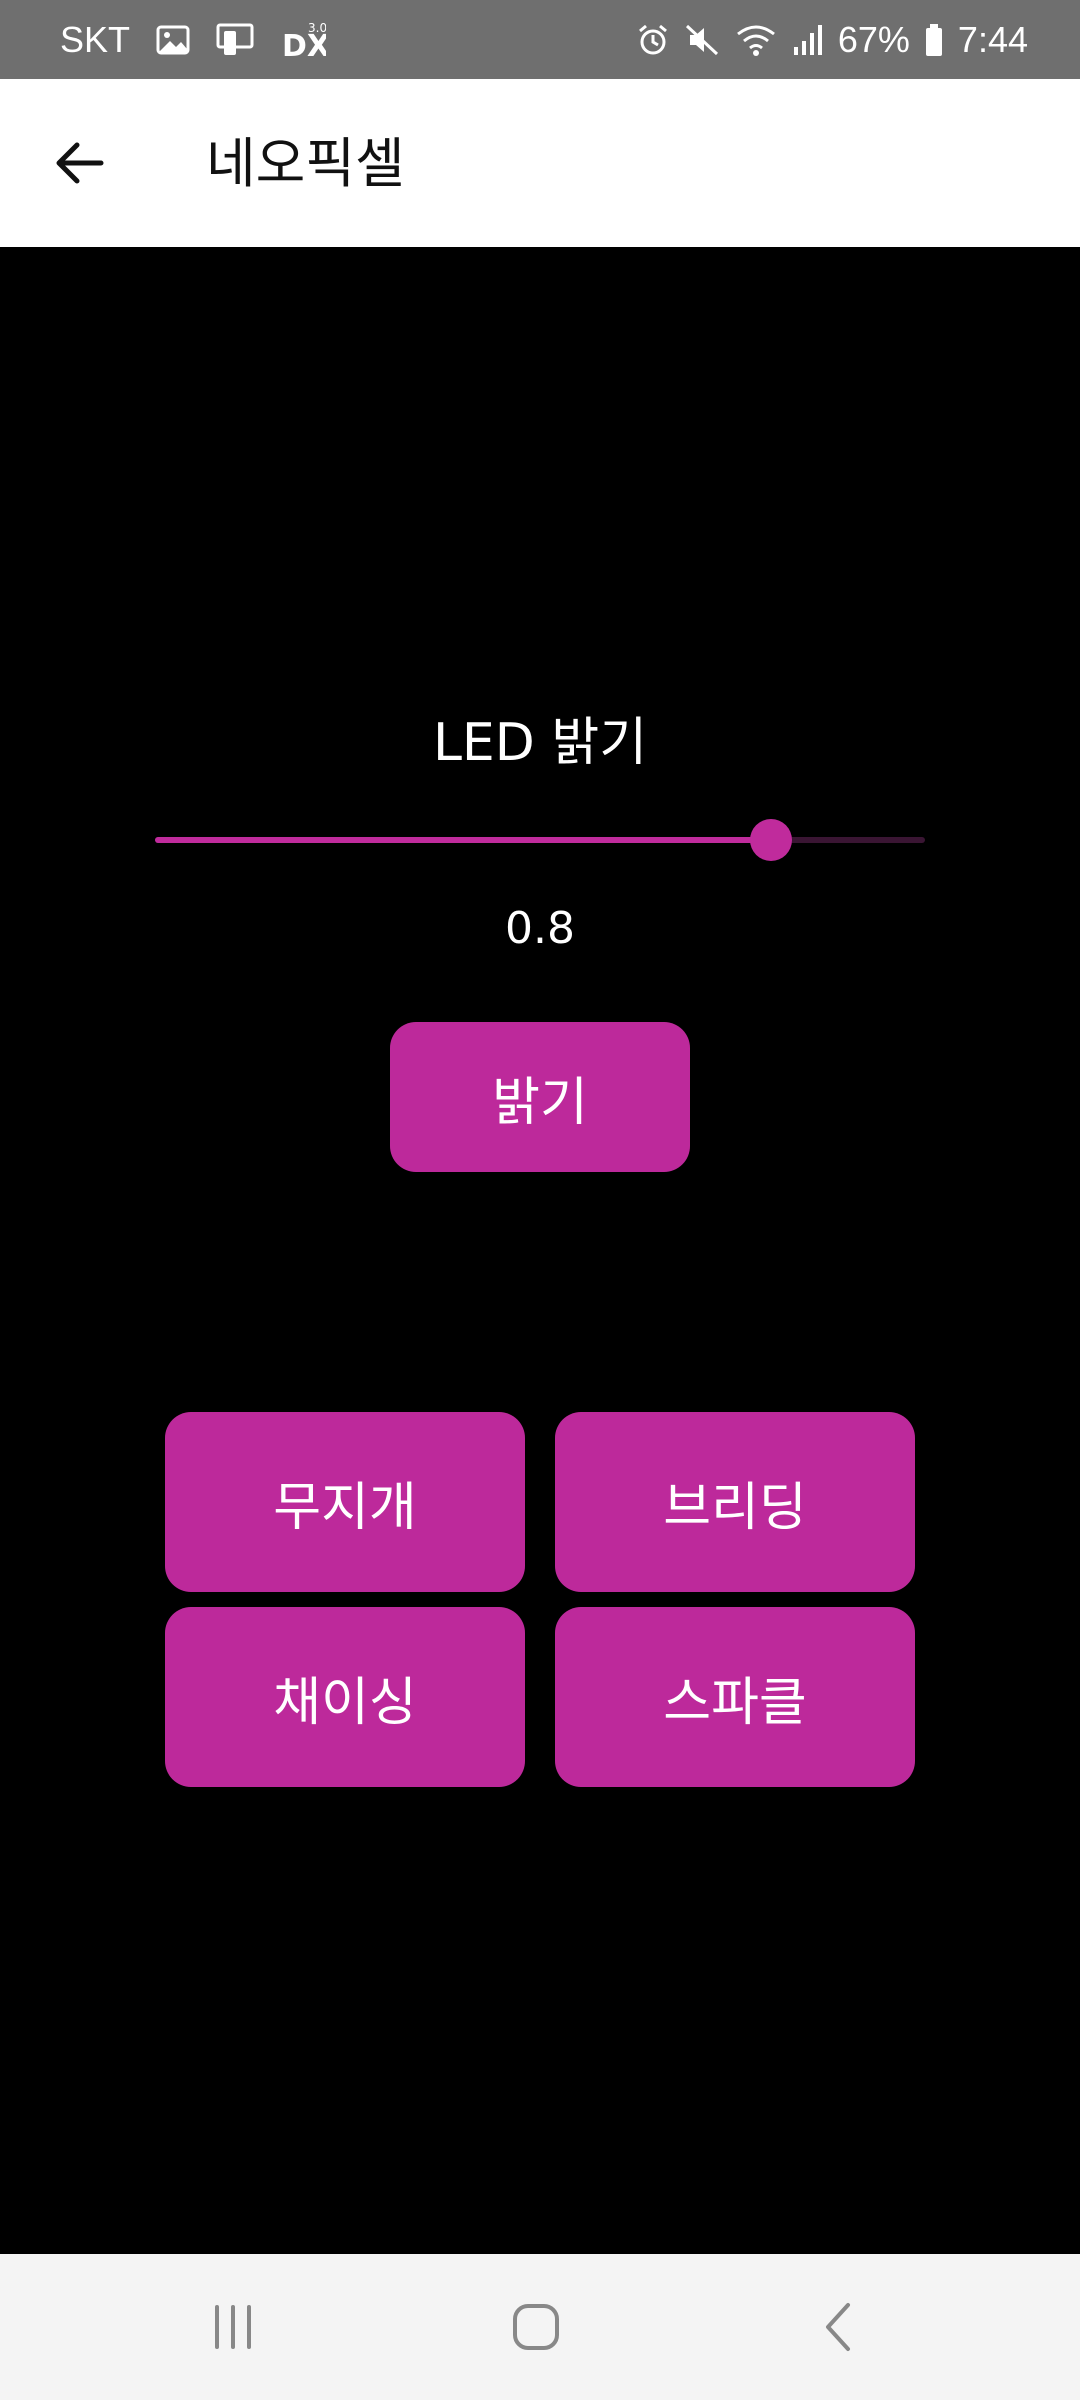 This screenshot has width=1080, height=2400. I want to click on sparkle-button: 스파클, so click(735, 1697).